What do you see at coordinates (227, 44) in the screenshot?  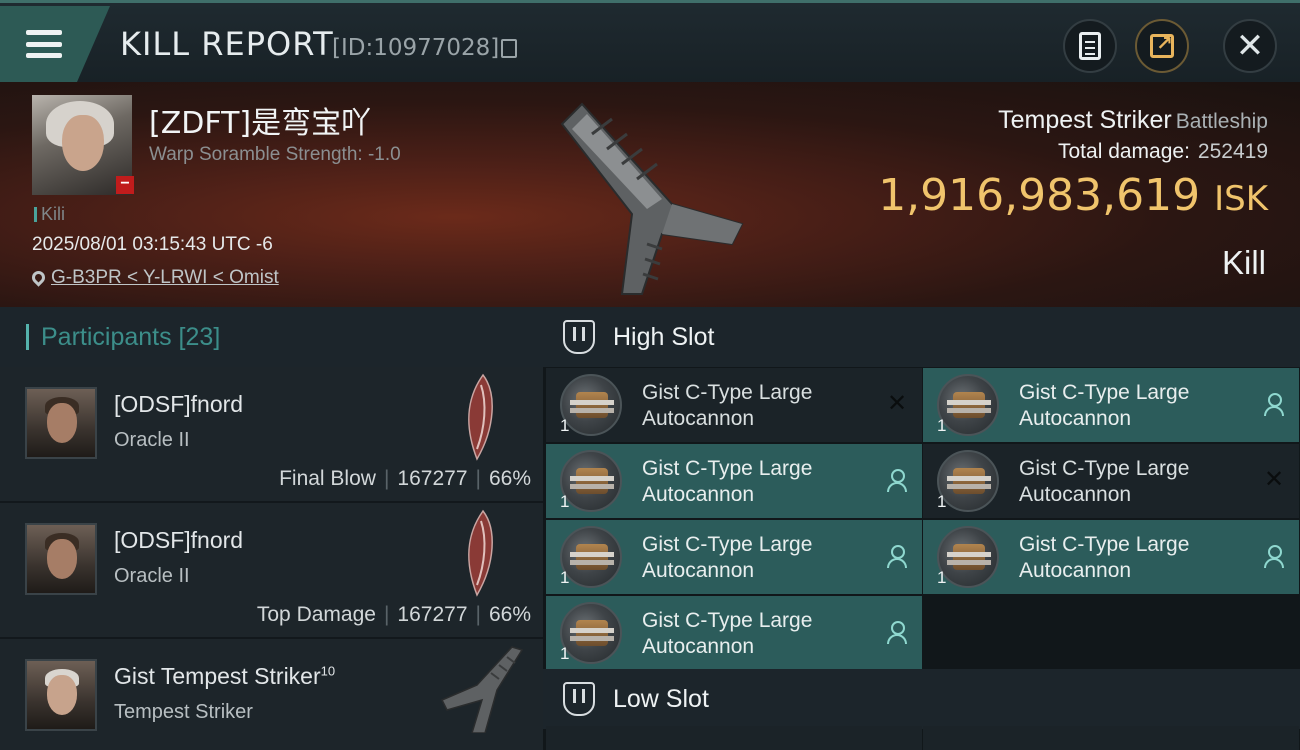 I see `page-title: KILL REPORT` at bounding box center [227, 44].